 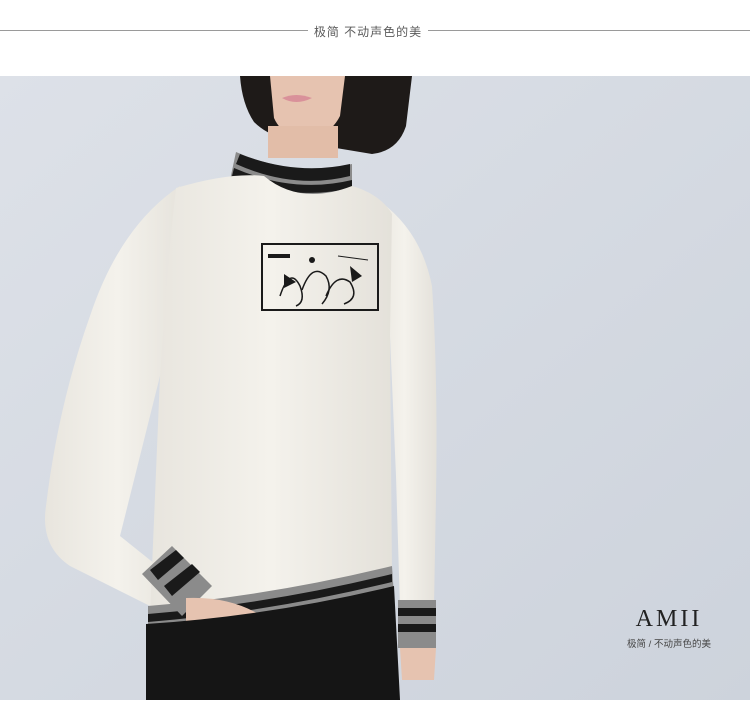 I want to click on page-header: 极简 不动声色的美, so click(x=375, y=30).